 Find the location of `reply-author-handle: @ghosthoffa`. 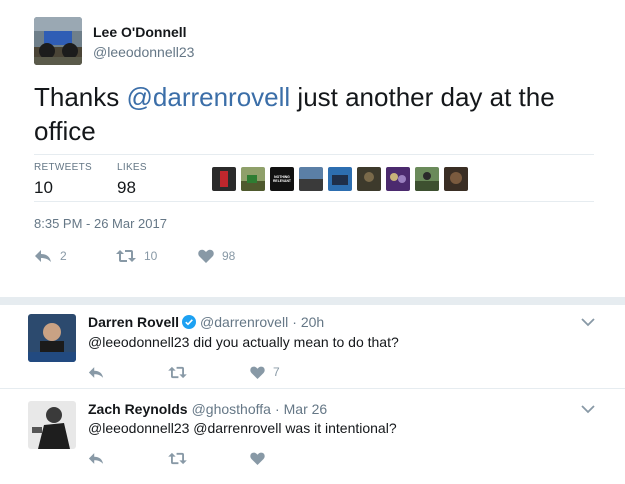

reply-author-handle: @ghosthoffa is located at coordinates (231, 409).